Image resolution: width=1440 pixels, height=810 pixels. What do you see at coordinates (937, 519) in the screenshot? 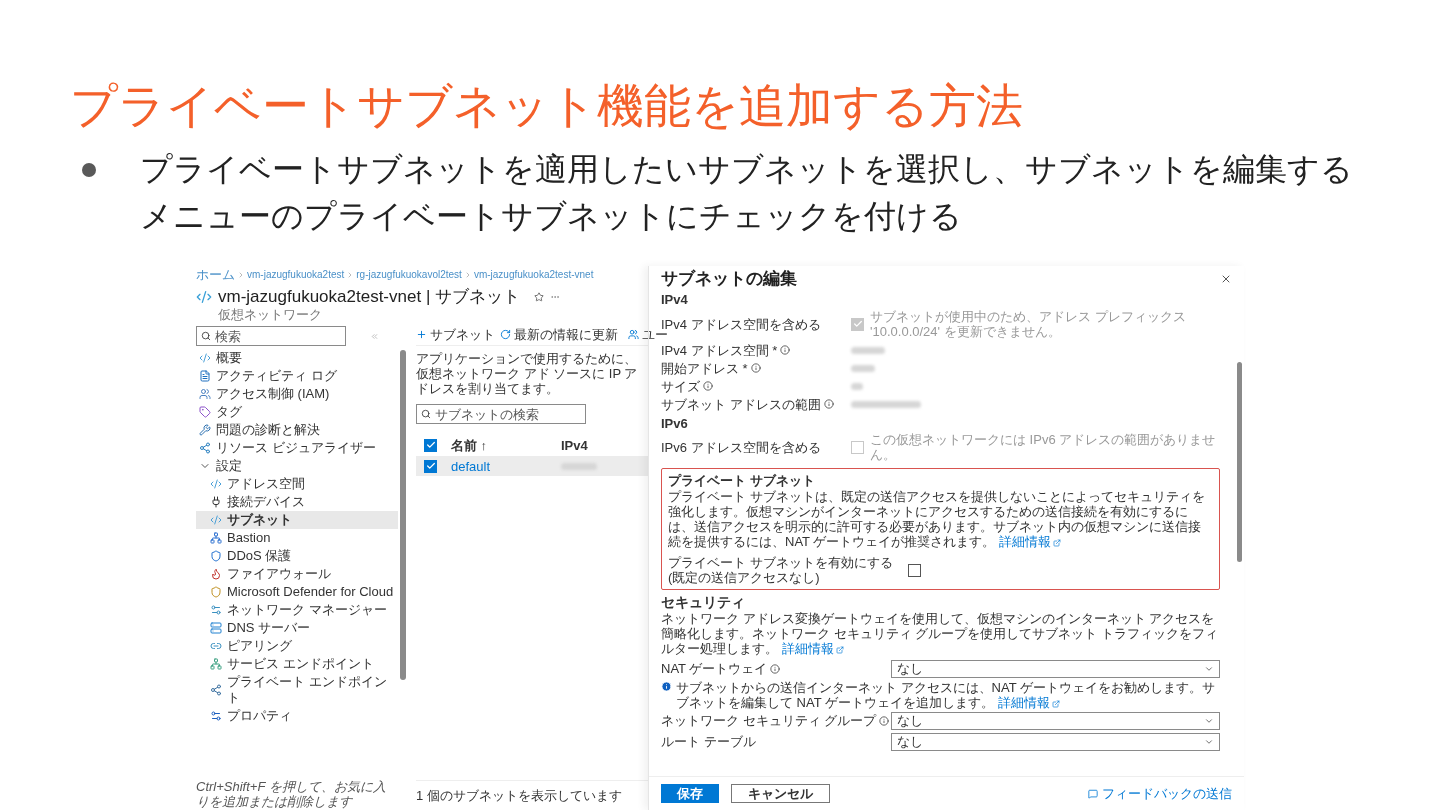
I see `section-description: プライベート サブネットは、既定の送信アクセスを提供しないことによってセキュリティを強化します。仮想マシンがインターネットにアクセスするための送信接続を有効にするには、送信アクセスを明示的に許可する必要があります。サブネット内の仮想マシンに送信接続を提供するには、NAT ゲートウェイが推奨されます。 詳細情報` at bounding box center [937, 519].